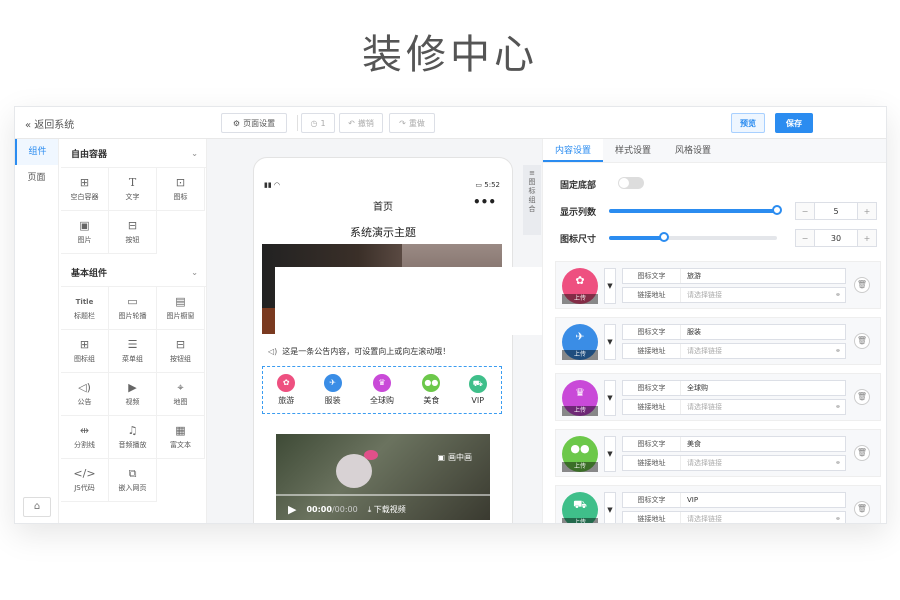 This screenshot has height=600, width=900. Describe the element at coordinates (580, 342) in the screenshot. I see `upload-thumbnail: ✈ 上传` at that location.